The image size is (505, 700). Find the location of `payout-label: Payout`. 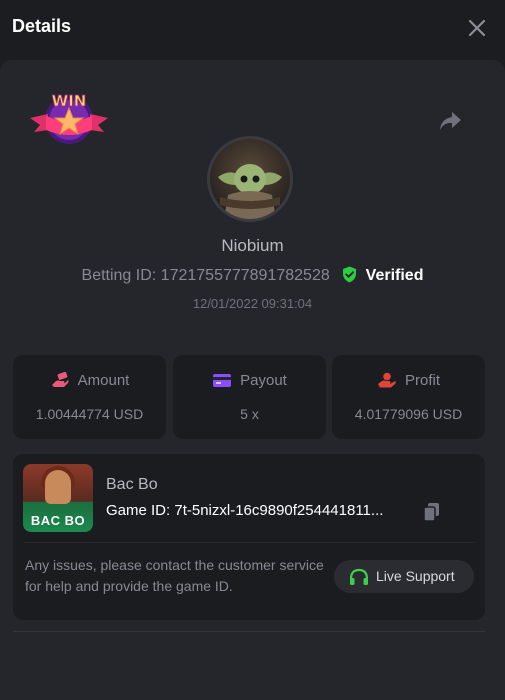

payout-label: Payout is located at coordinates (263, 380).